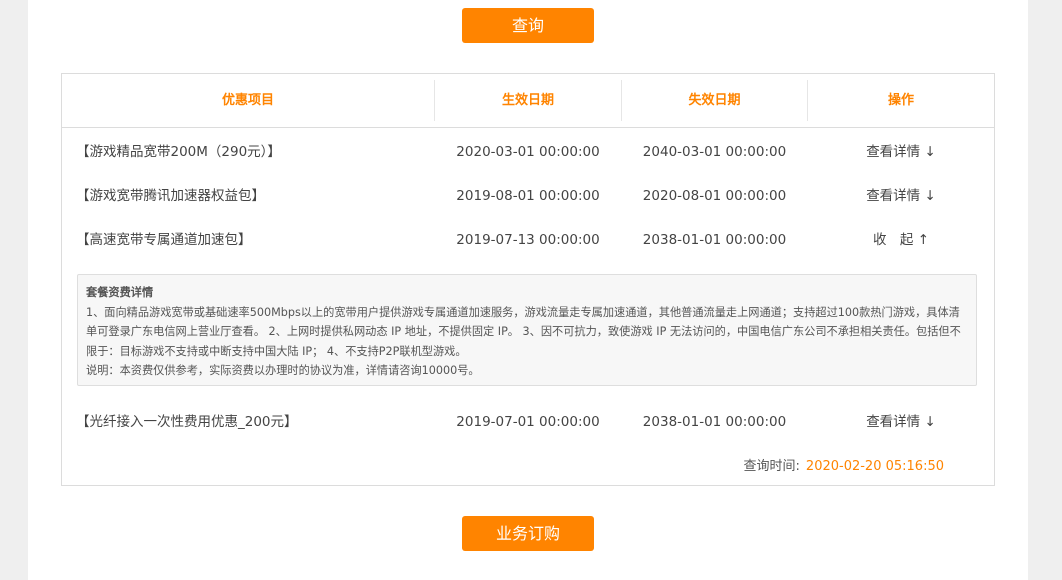  Describe the element at coordinates (247, 100) in the screenshot. I see `header-discount-item: 优惠项目` at that location.